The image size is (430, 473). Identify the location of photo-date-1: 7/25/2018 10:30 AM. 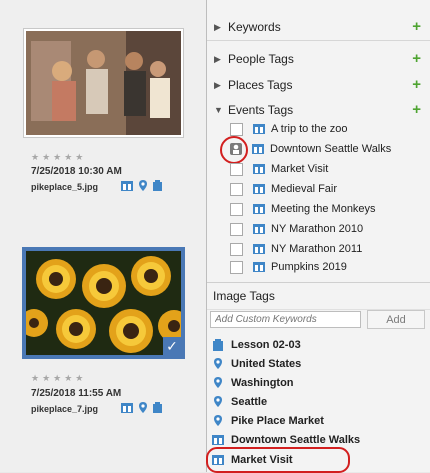
(76, 171).